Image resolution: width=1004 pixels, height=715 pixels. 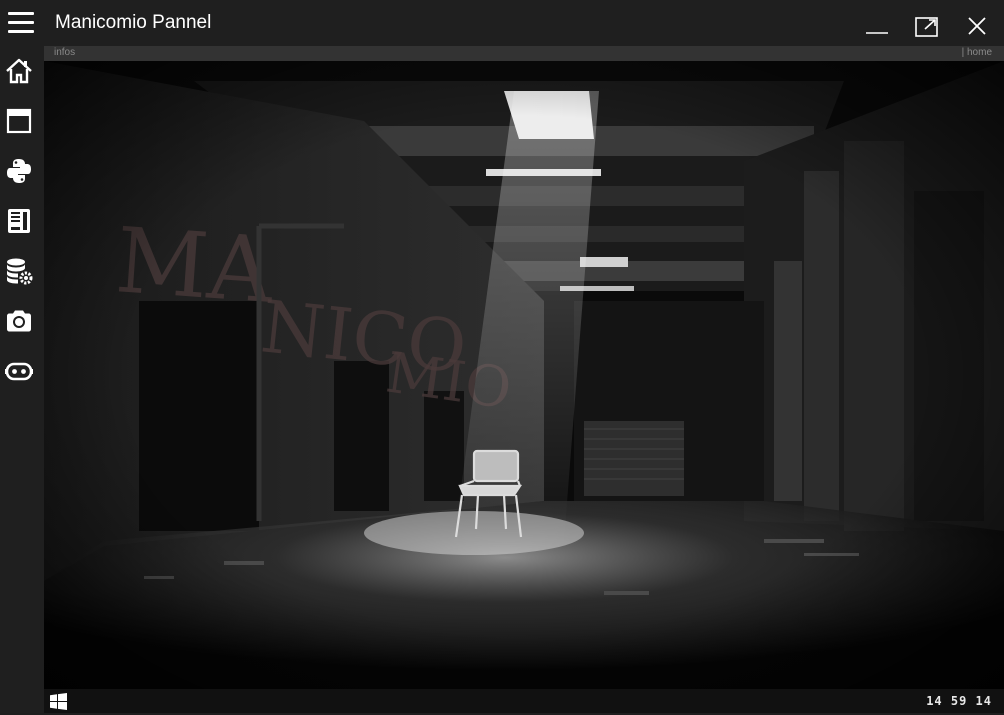 I want to click on hamburger-menu-icon, so click(x=21, y=23).